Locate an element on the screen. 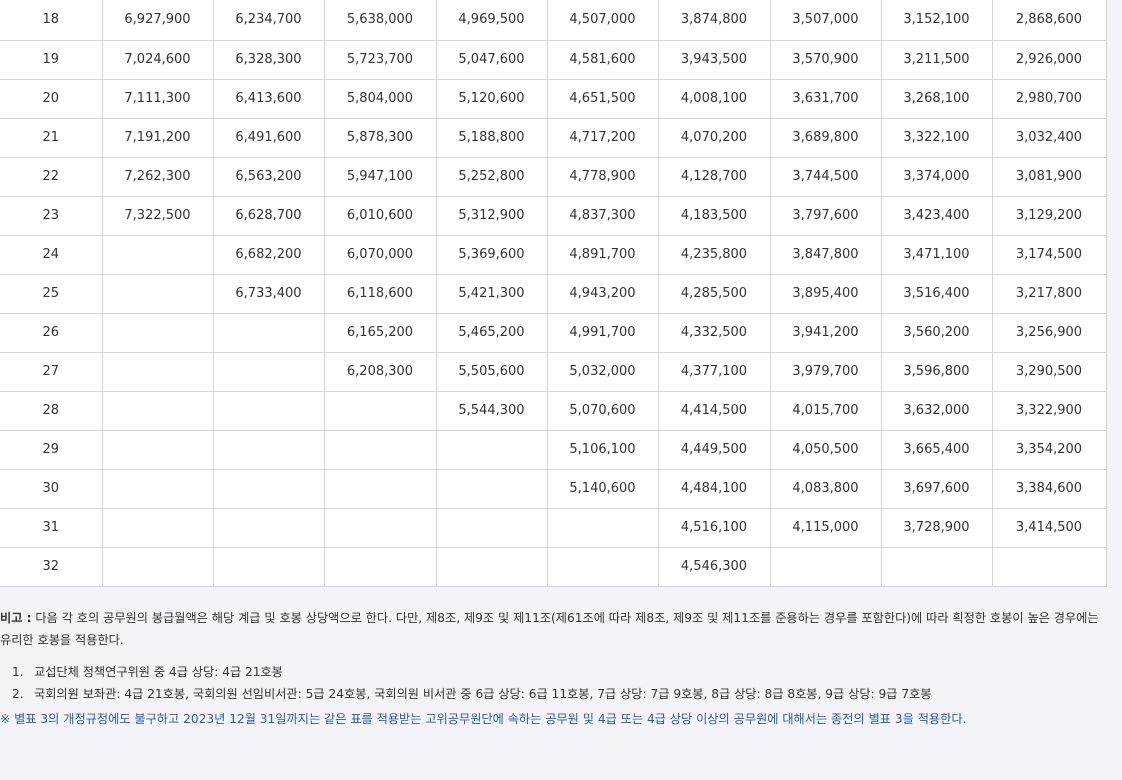  salary-cell: 5,047,600 is located at coordinates (492, 60).